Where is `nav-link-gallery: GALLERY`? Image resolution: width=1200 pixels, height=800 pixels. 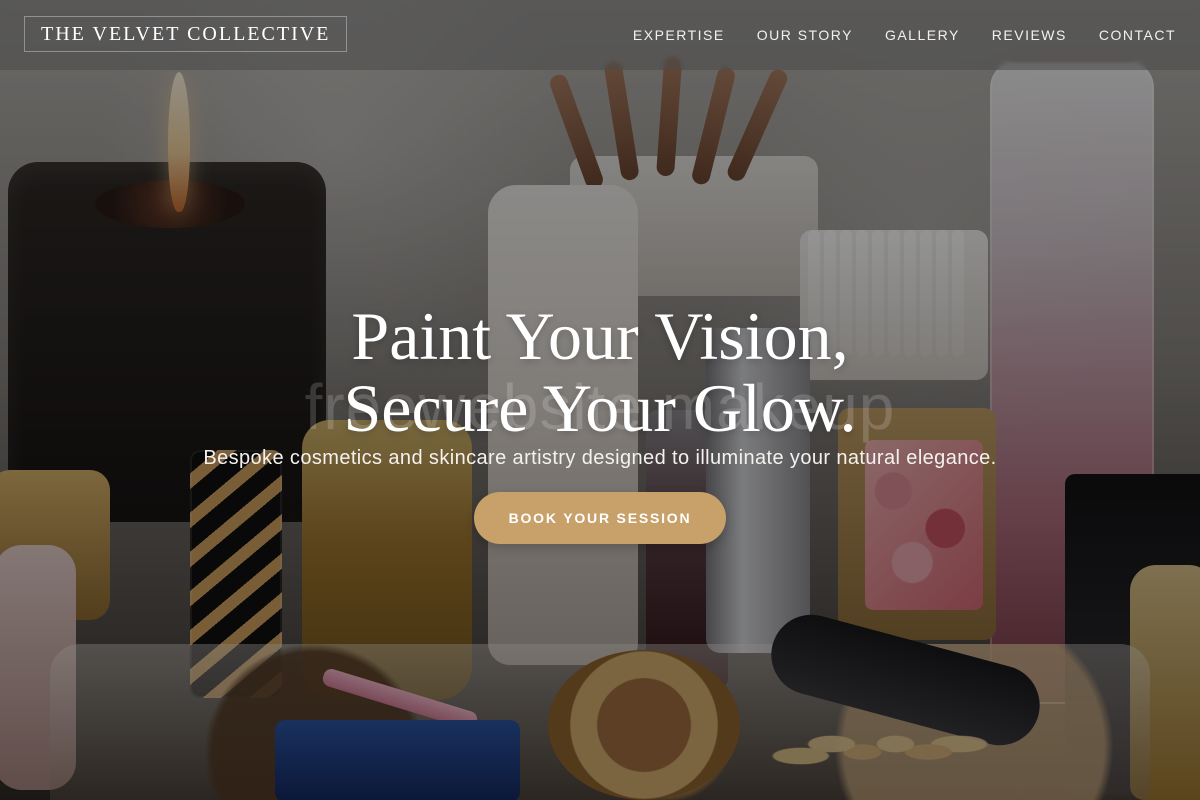 nav-link-gallery: GALLERY is located at coordinates (922, 35).